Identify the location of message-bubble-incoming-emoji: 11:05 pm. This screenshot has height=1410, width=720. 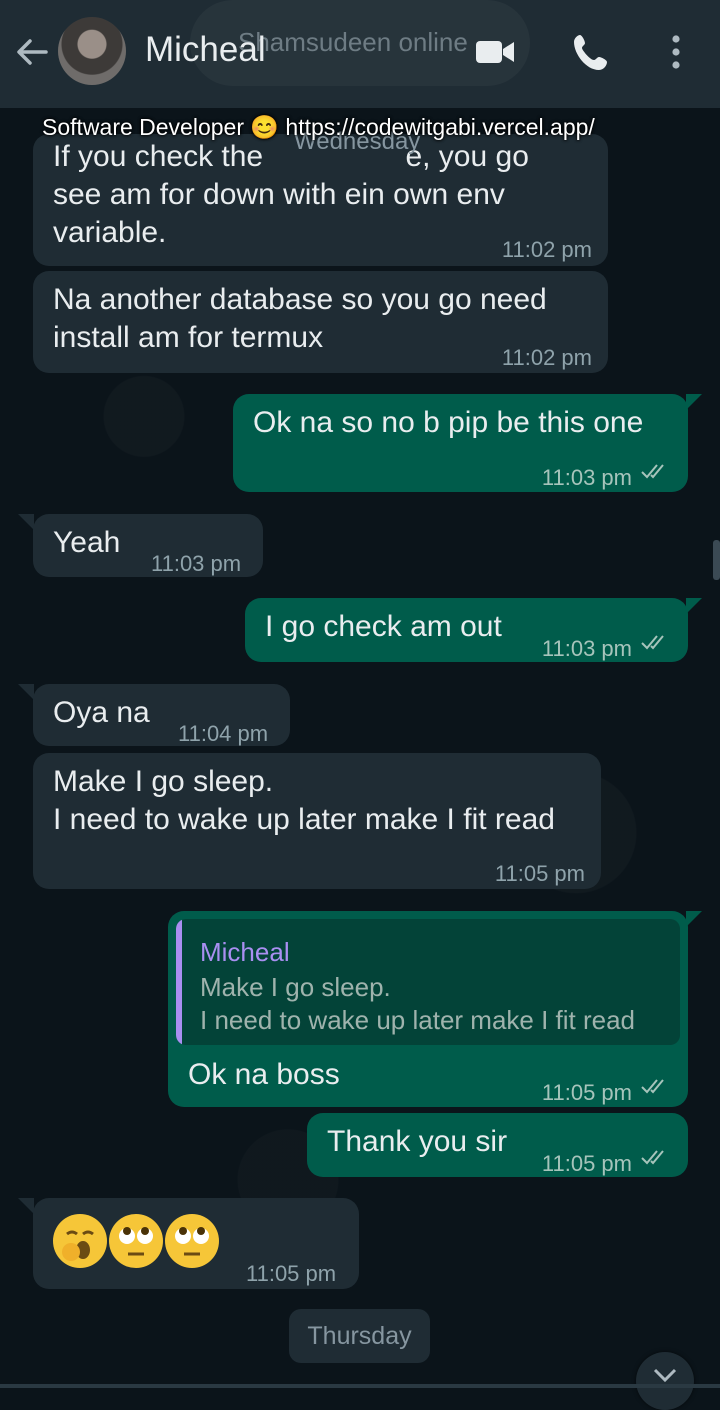
(196, 1243).